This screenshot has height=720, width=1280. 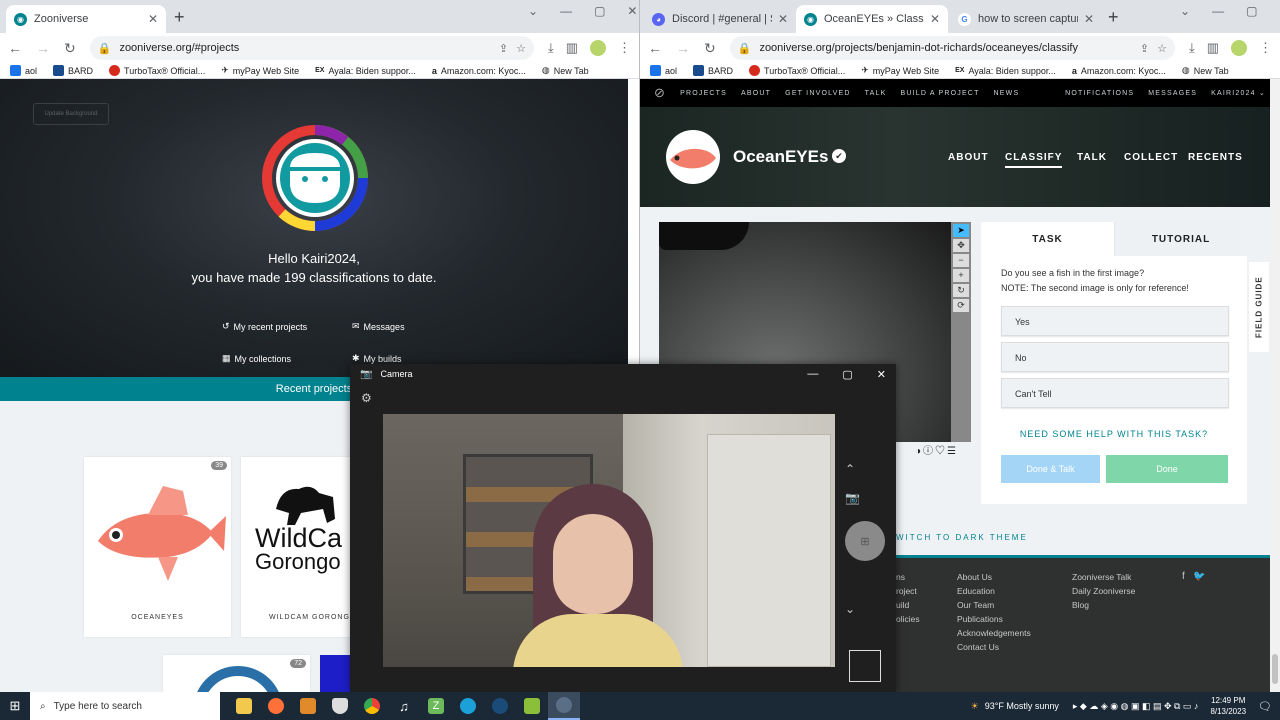 What do you see at coordinates (655, 48) in the screenshot?
I see `back-icon: ←` at bounding box center [655, 48].